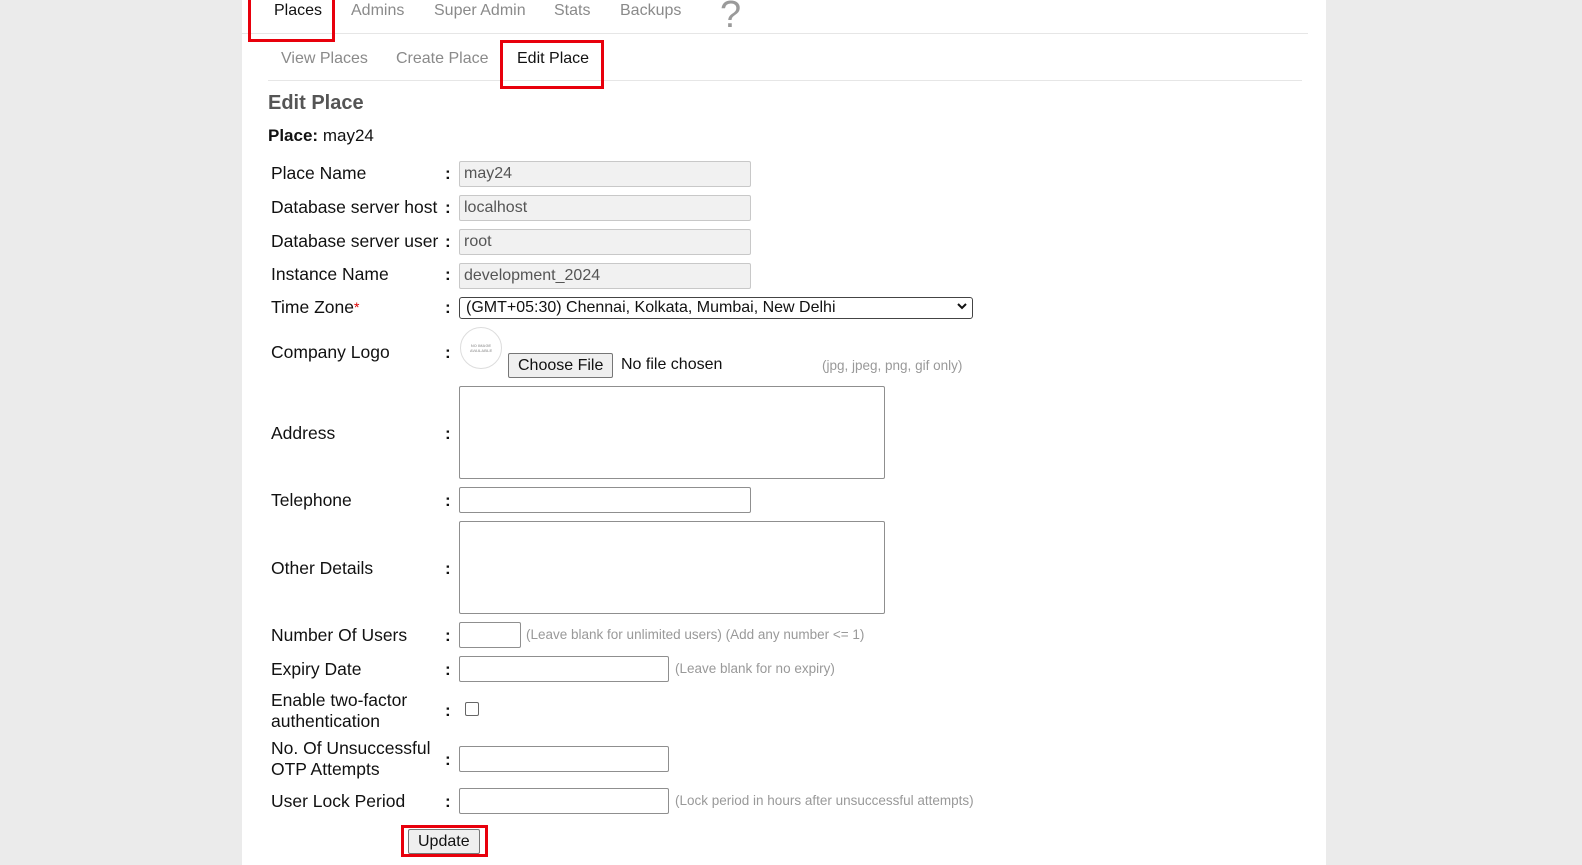 This screenshot has height=865, width=1582. What do you see at coordinates (472, 709) in the screenshot?
I see `two-factor-checkbox` at bounding box center [472, 709].